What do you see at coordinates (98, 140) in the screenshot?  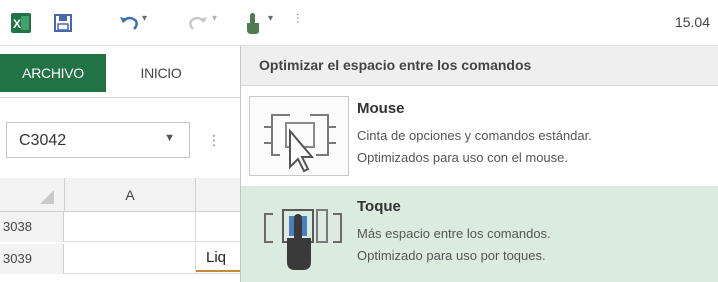 I see `name-box: C3042 ▼` at bounding box center [98, 140].